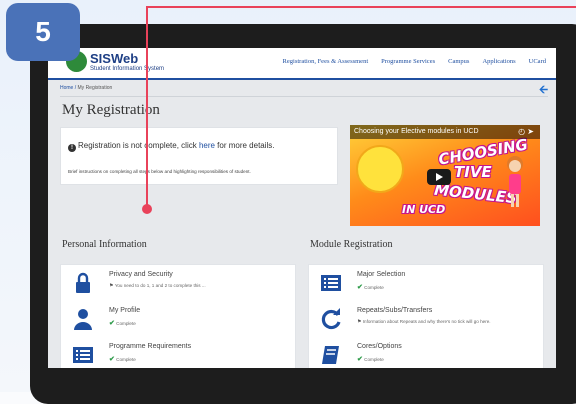 The width and height of the screenshot is (576, 404). What do you see at coordinates (445, 132) in the screenshot?
I see `video-title: Choosing your Elective modules in UCD` at bounding box center [445, 132].